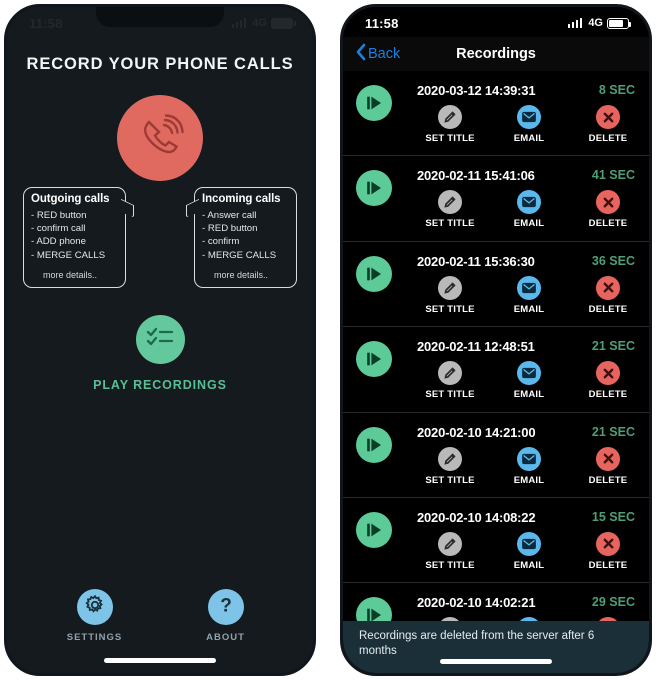  I want to click on home-indicator, so click(160, 660).